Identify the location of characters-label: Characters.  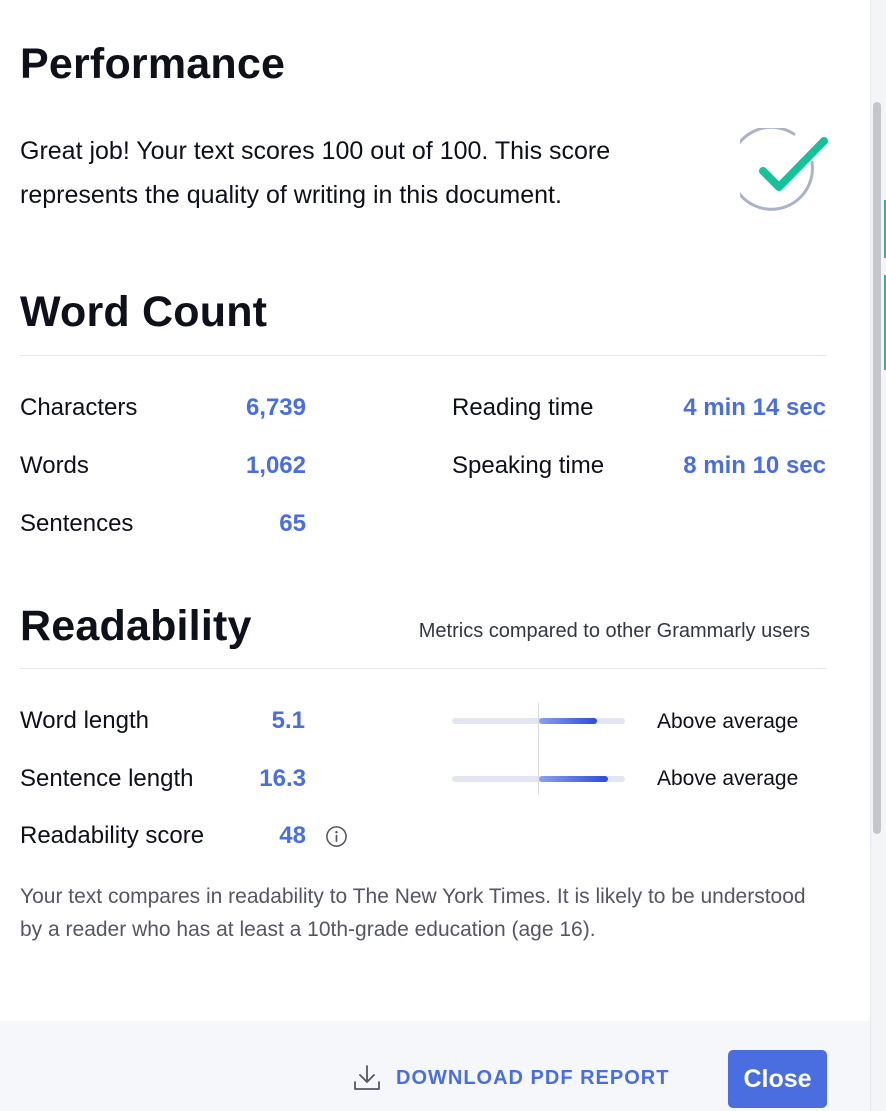
(79, 407).